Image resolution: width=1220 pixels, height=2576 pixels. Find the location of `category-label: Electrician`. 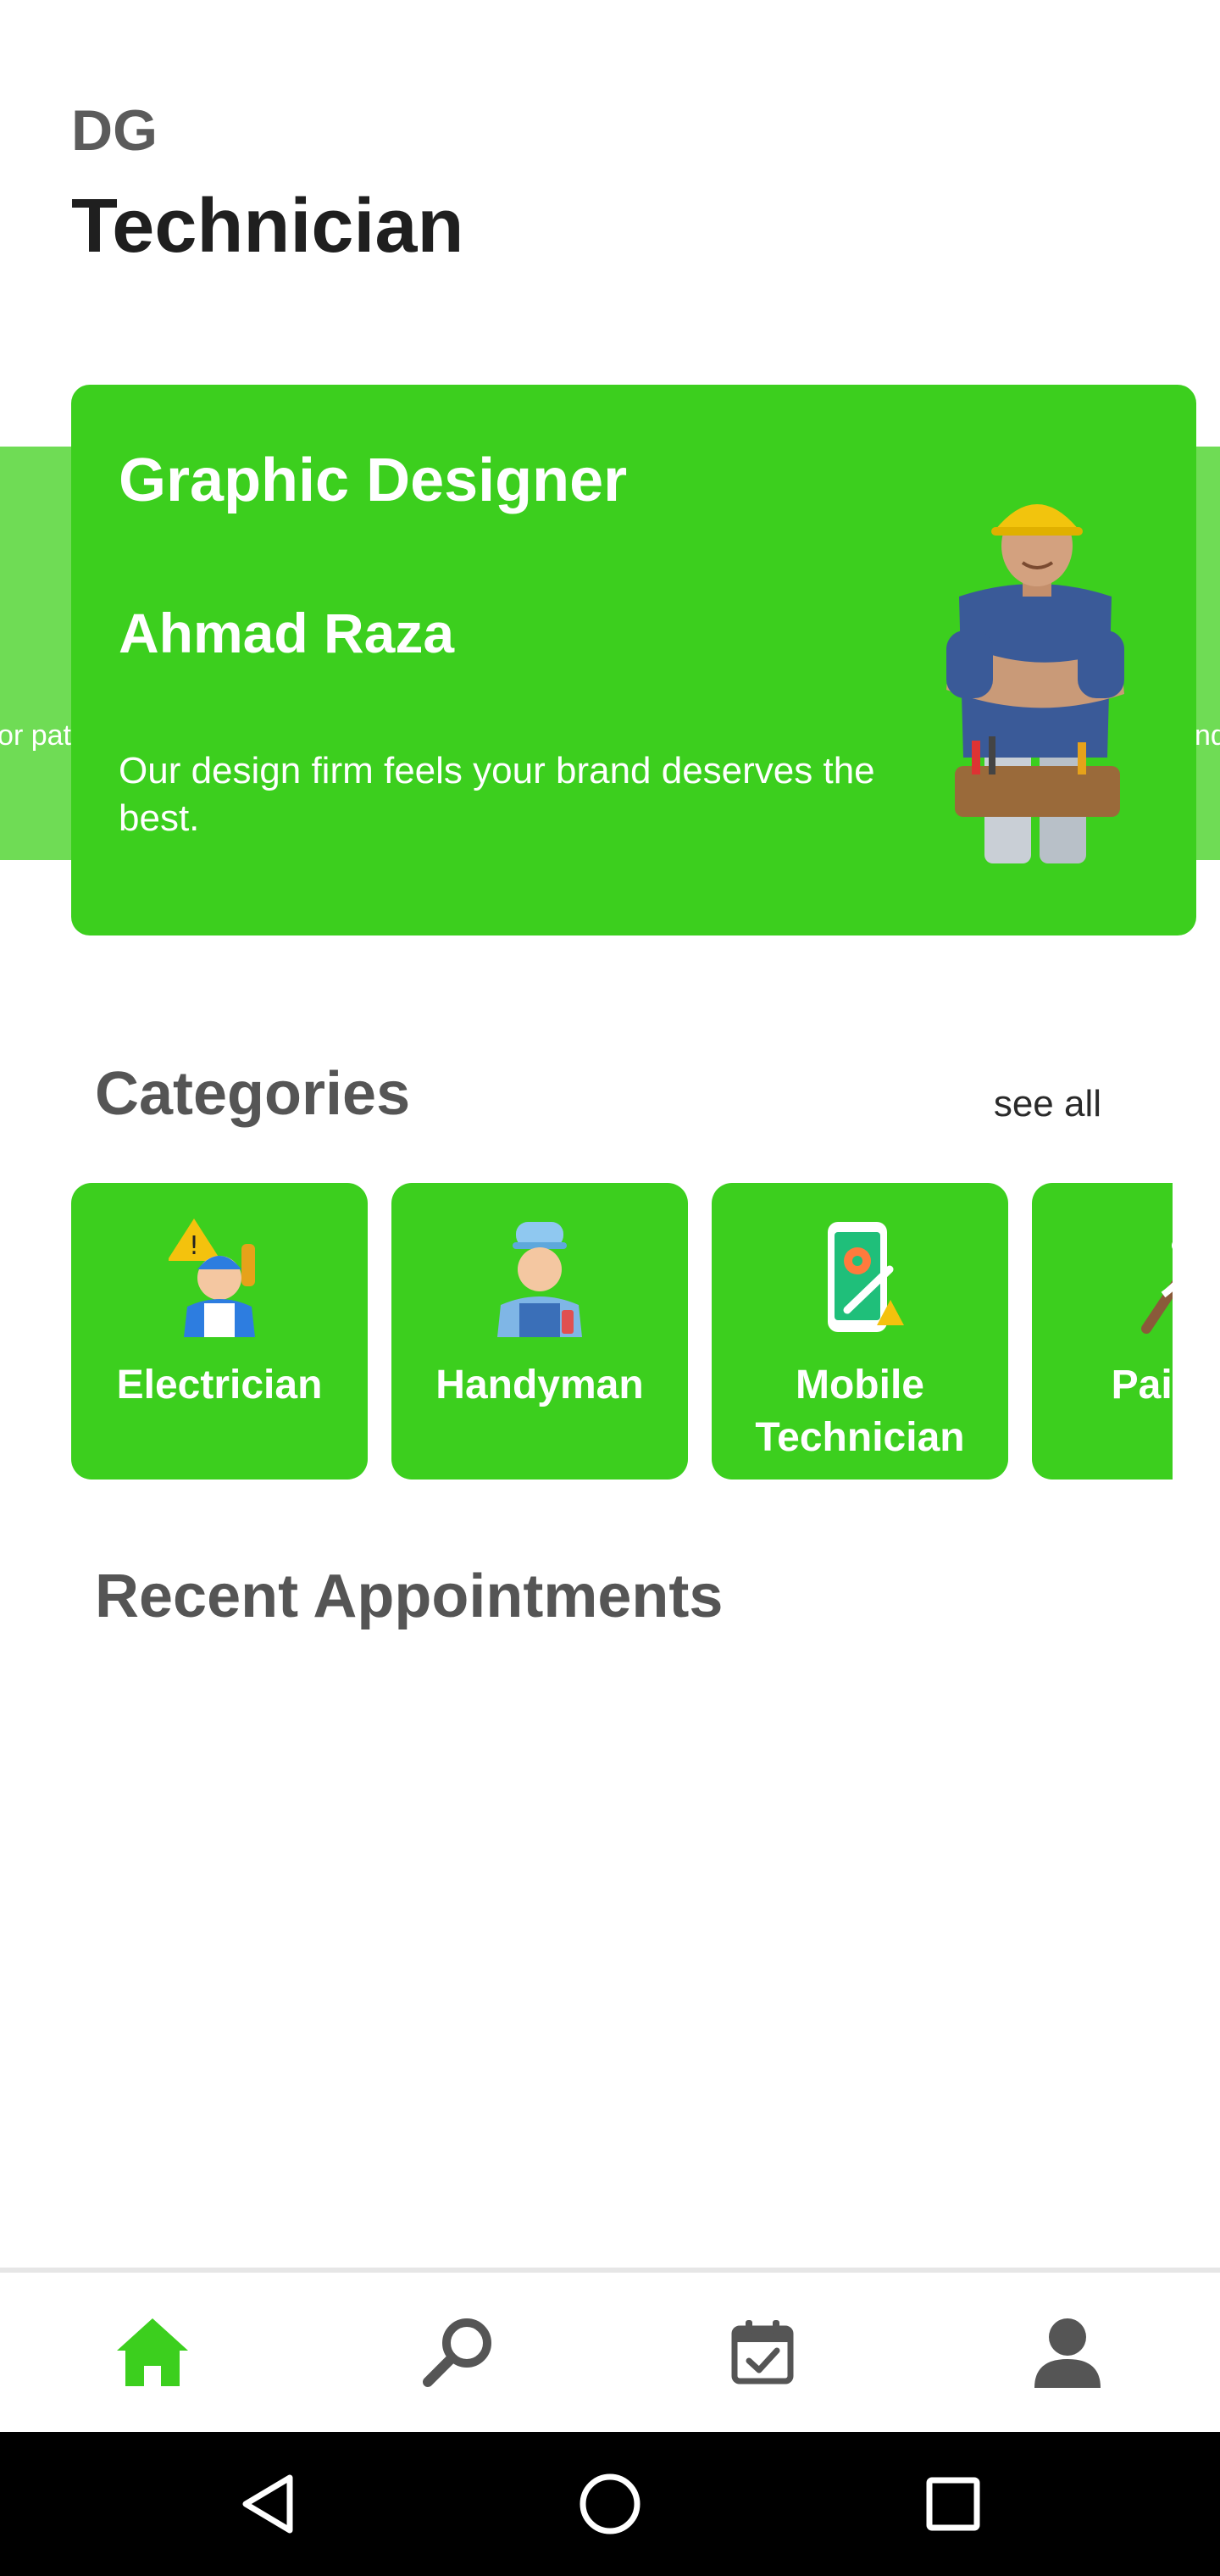

category-label: Electrician is located at coordinates (219, 1385).